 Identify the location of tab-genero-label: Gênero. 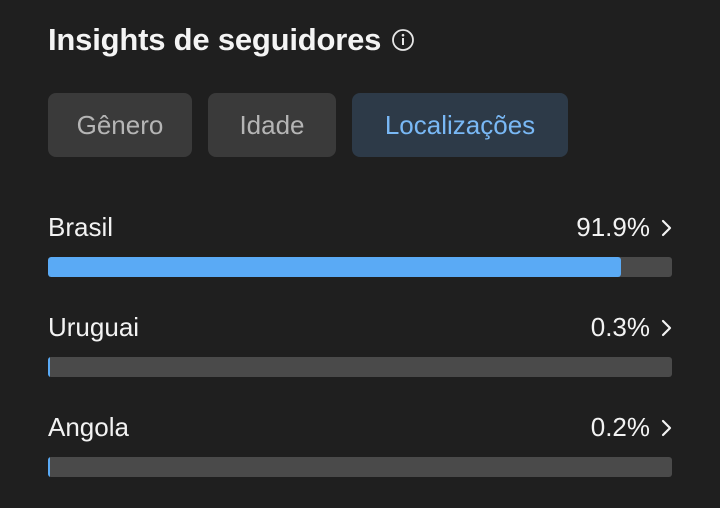
(120, 124).